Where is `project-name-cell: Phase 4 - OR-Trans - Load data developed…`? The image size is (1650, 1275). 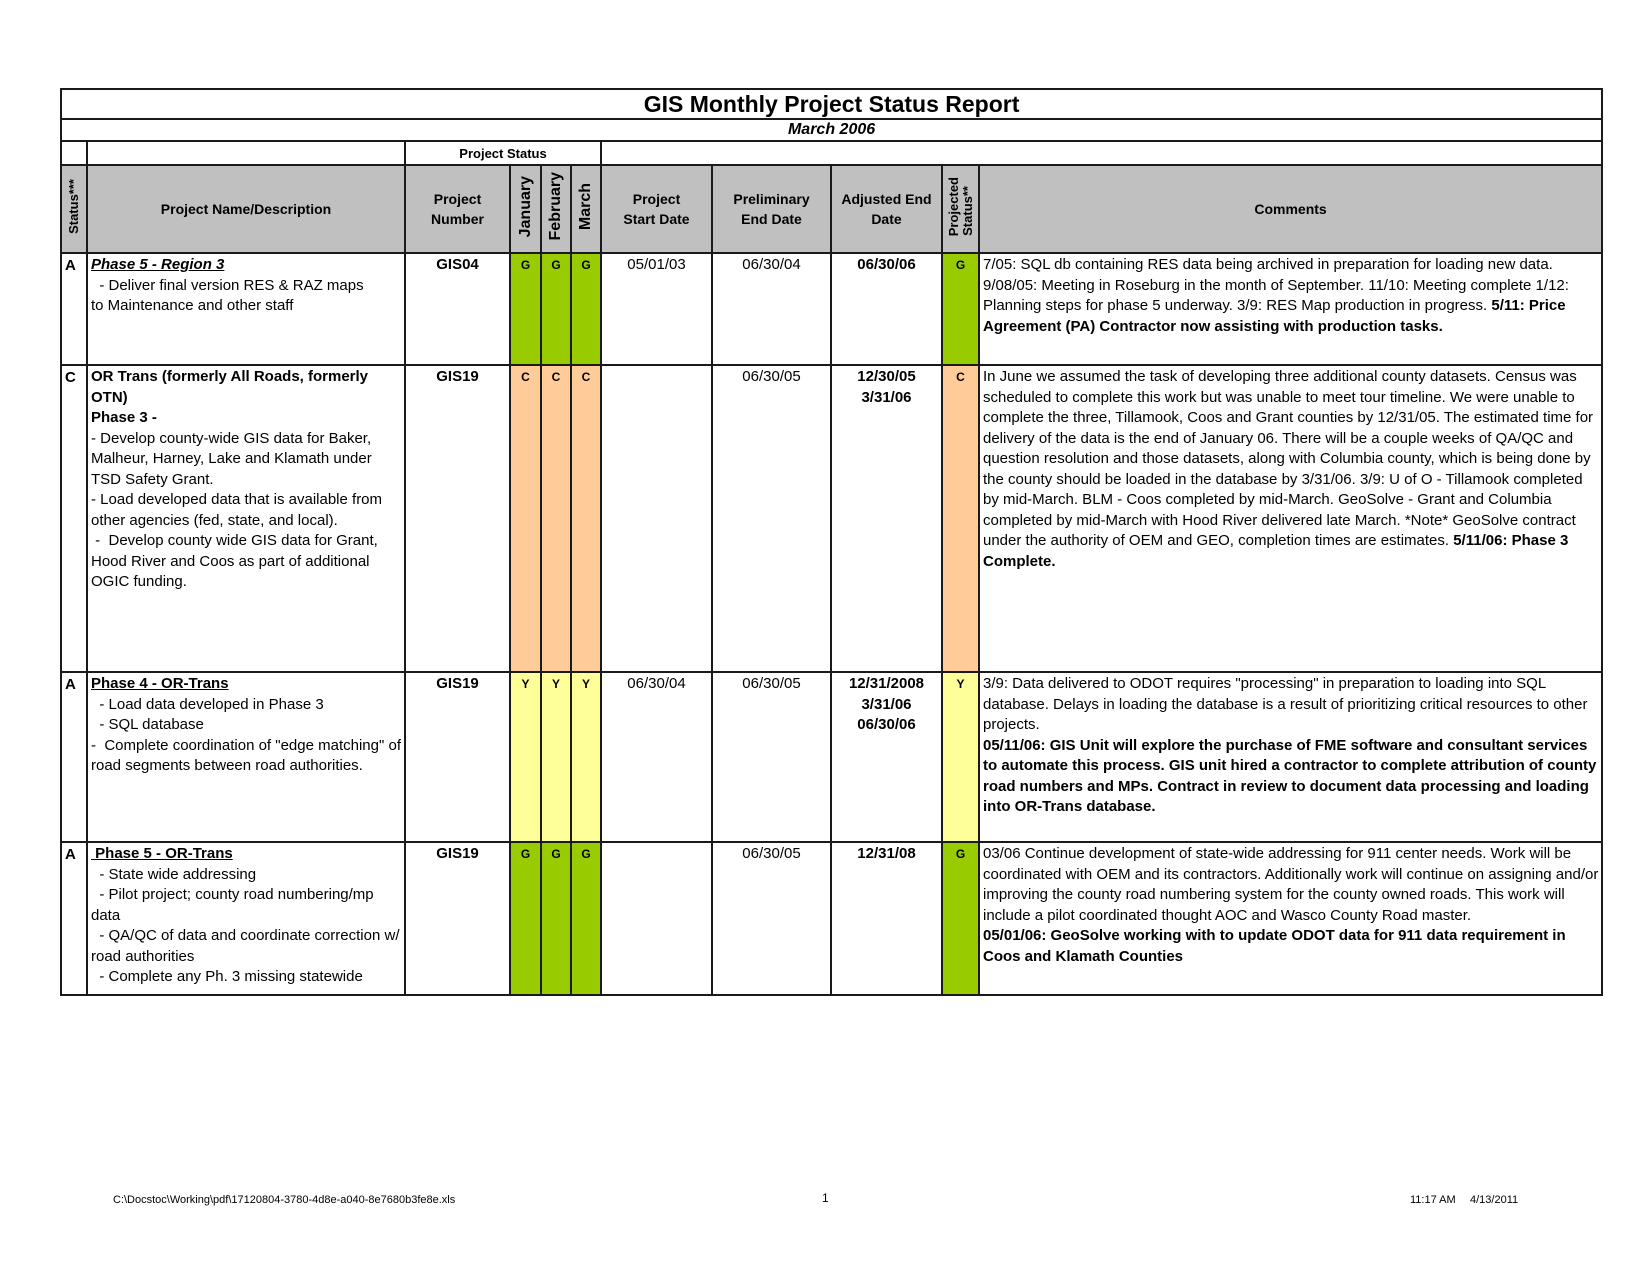
project-name-cell: Phase 4 - OR-Trans - Load data developed… is located at coordinates (246, 757).